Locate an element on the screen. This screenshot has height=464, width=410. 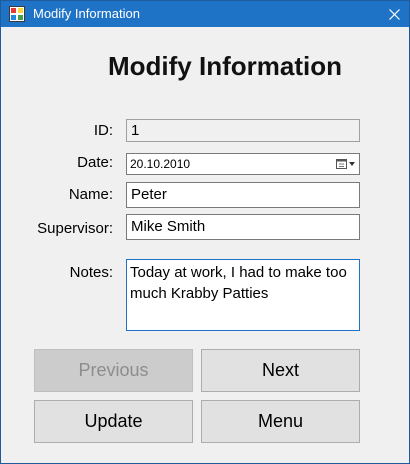
name-input: Peter is located at coordinates (243, 195).